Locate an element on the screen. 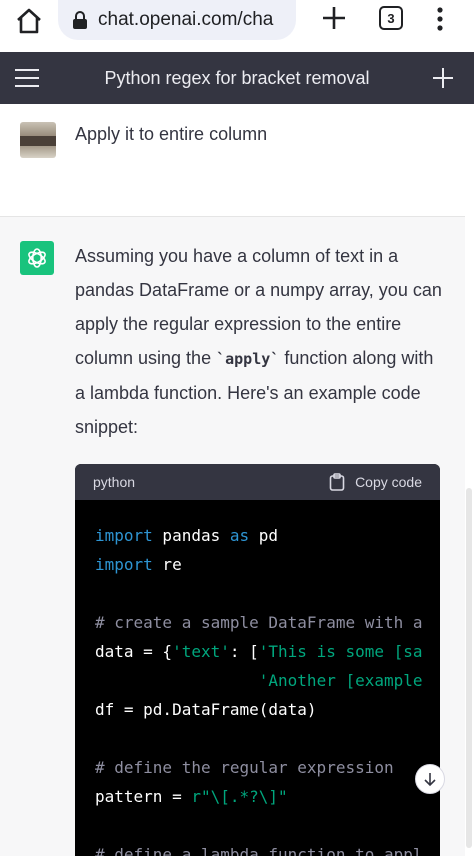 This screenshot has width=474, height=856. more-options-icon is located at coordinates (440, 19).